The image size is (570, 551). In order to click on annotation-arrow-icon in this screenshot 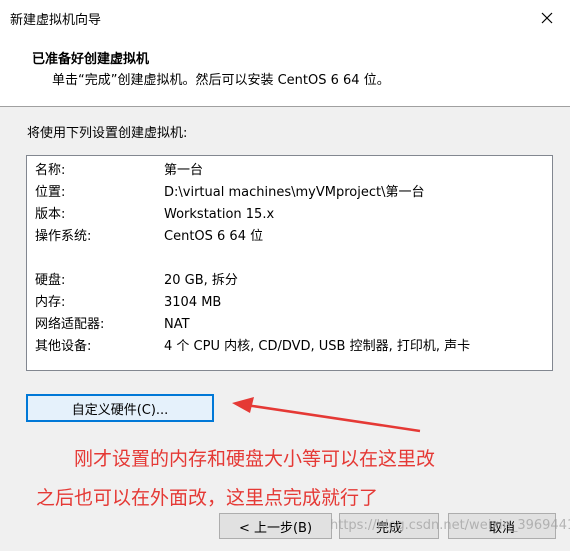, I will do `click(326, 415)`.